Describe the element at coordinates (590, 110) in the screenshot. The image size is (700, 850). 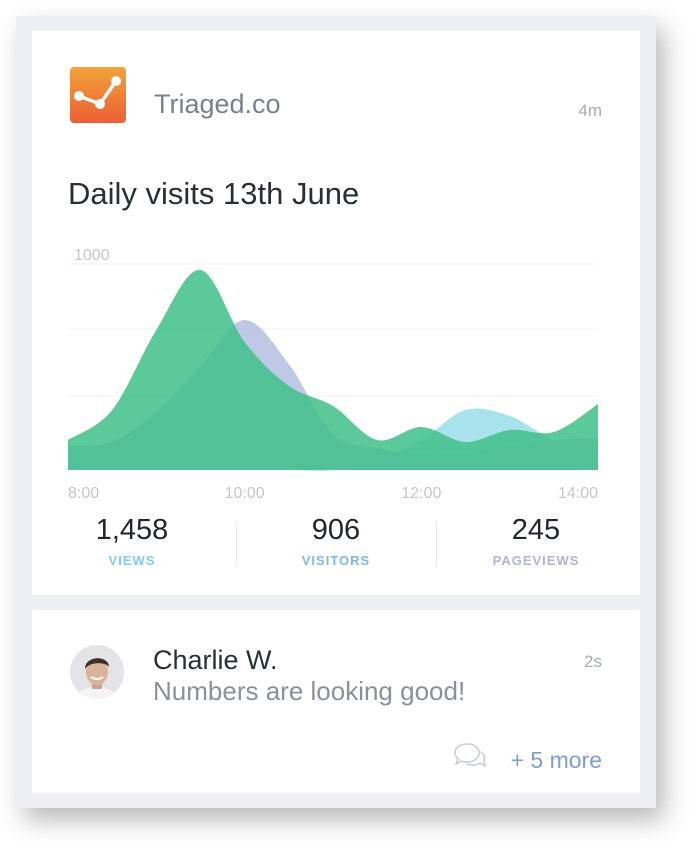
I see `post-timestamp: 4m` at that location.